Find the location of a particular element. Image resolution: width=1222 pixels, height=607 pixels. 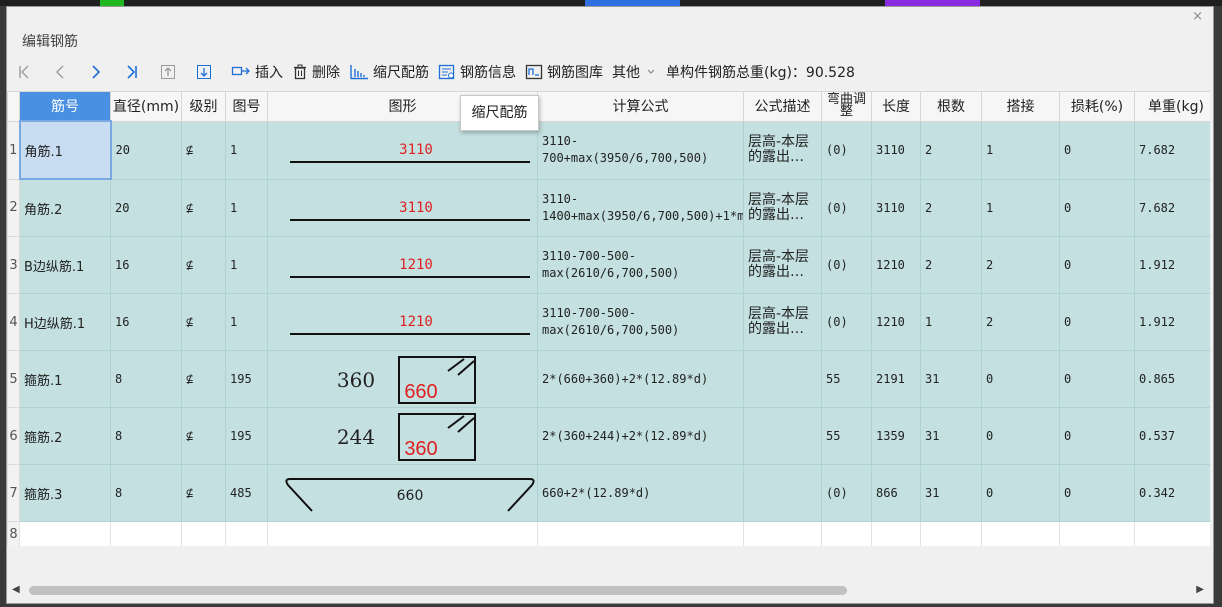

header-cell: 根数 is located at coordinates (951, 106).